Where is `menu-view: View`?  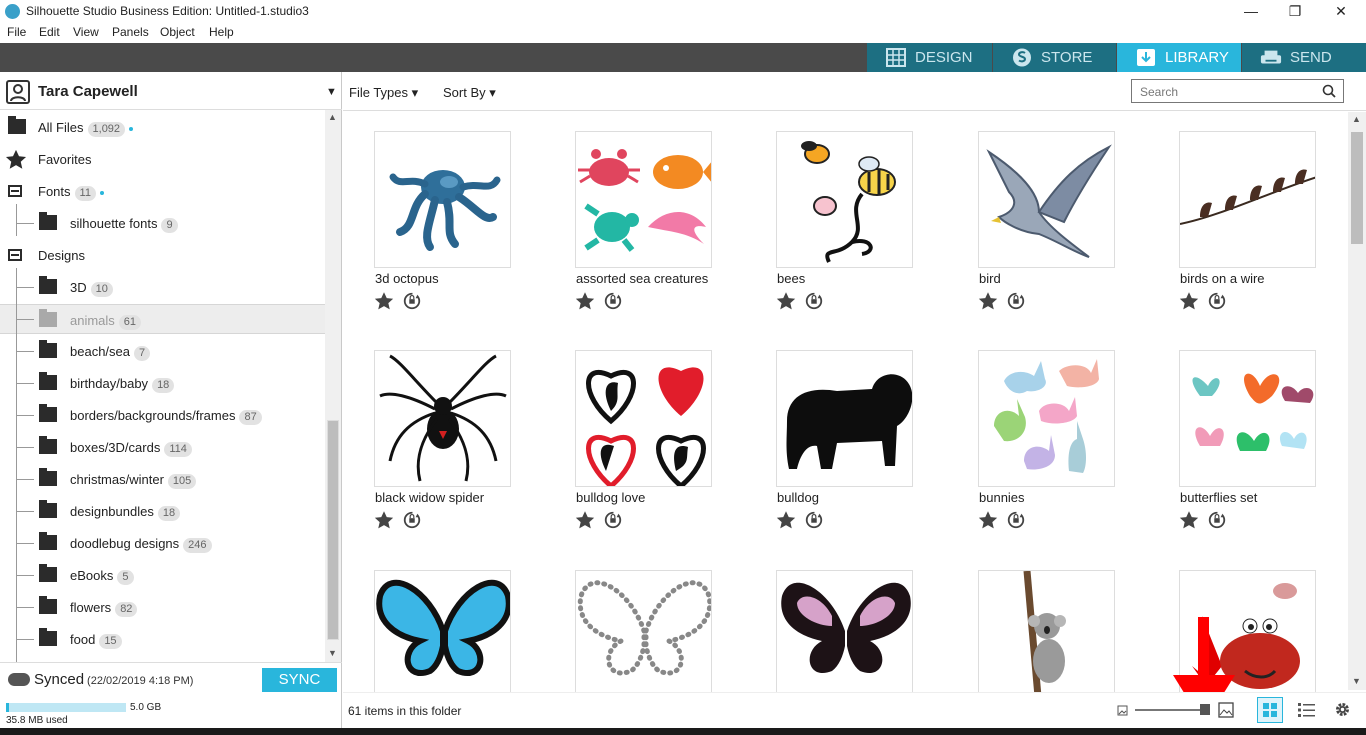 menu-view: View is located at coordinates (86, 32).